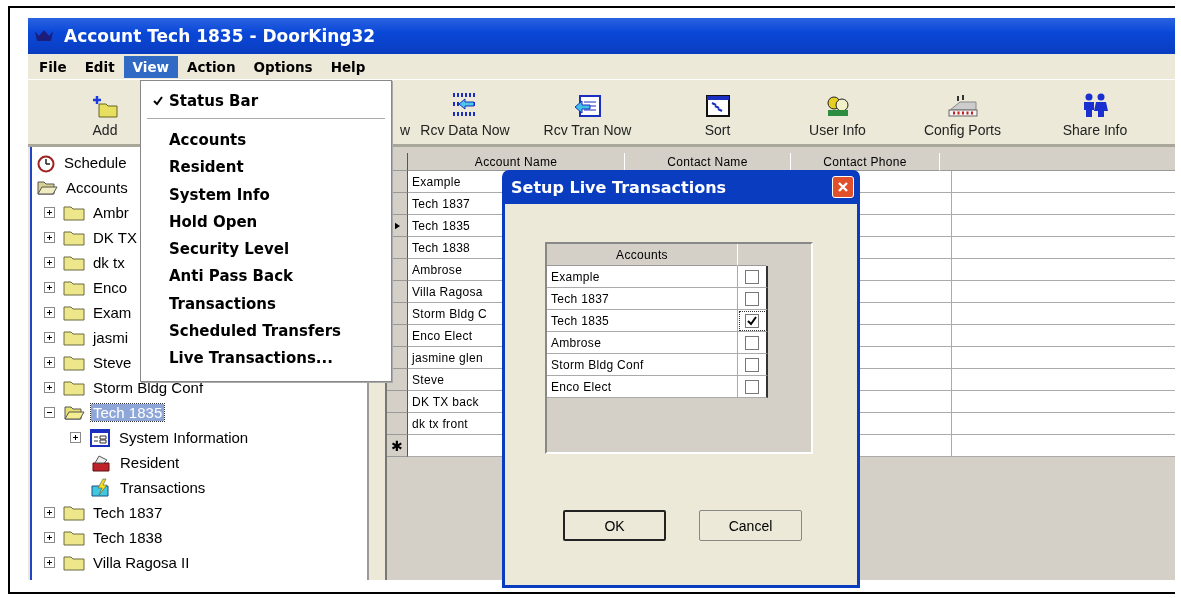 The width and height of the screenshot is (1181, 598). What do you see at coordinates (516, 162) in the screenshot?
I see `column-header: Account Name` at bounding box center [516, 162].